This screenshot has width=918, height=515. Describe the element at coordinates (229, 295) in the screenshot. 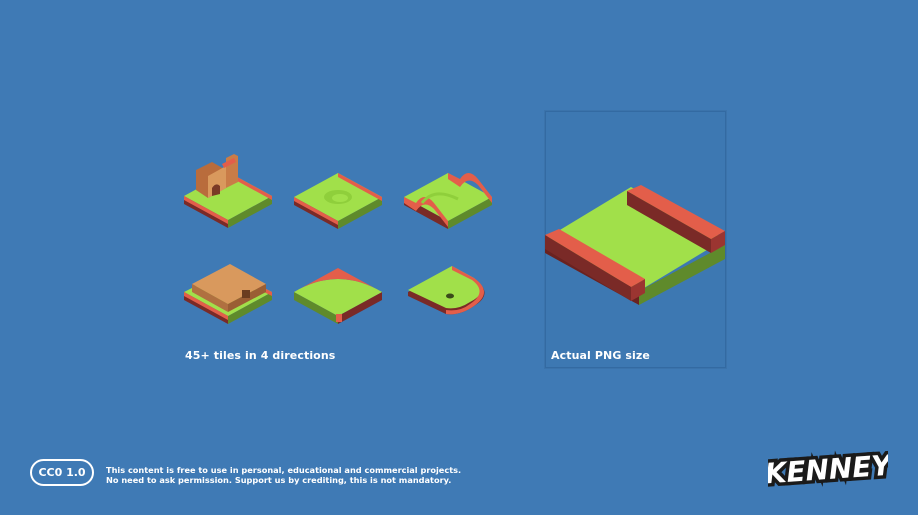

I see `tile-ramp` at that location.